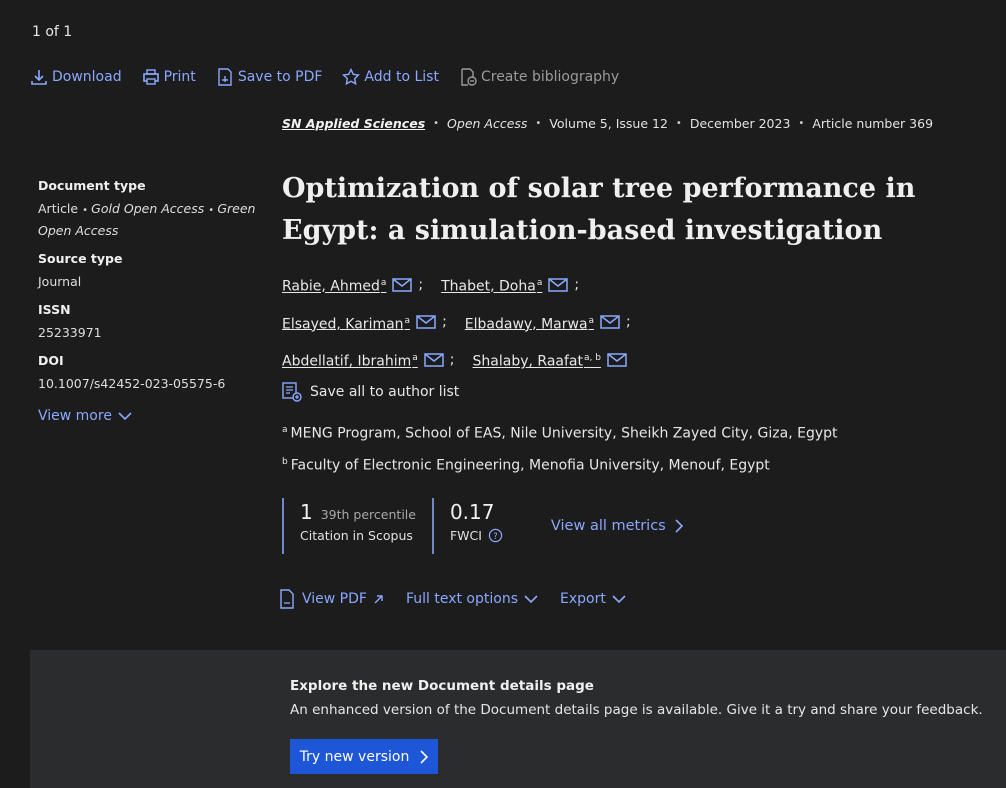  Describe the element at coordinates (334, 285) in the screenshot. I see `author-link: Rabie, Ahmeda` at that location.